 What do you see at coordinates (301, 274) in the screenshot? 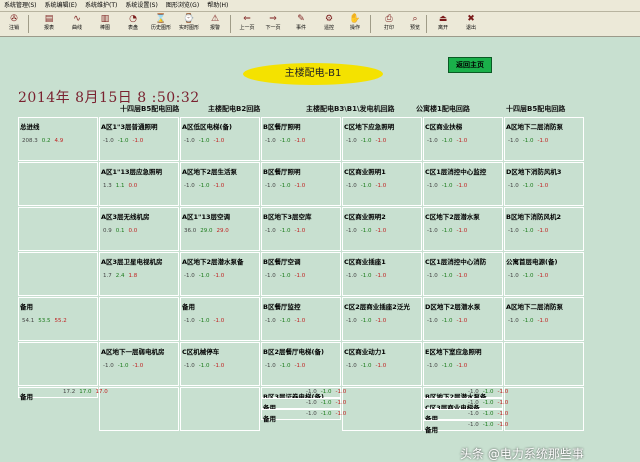
I see `circuit-cell: B区餐厅空调 -1.0 -1.0 -1.0` at bounding box center [301, 274].